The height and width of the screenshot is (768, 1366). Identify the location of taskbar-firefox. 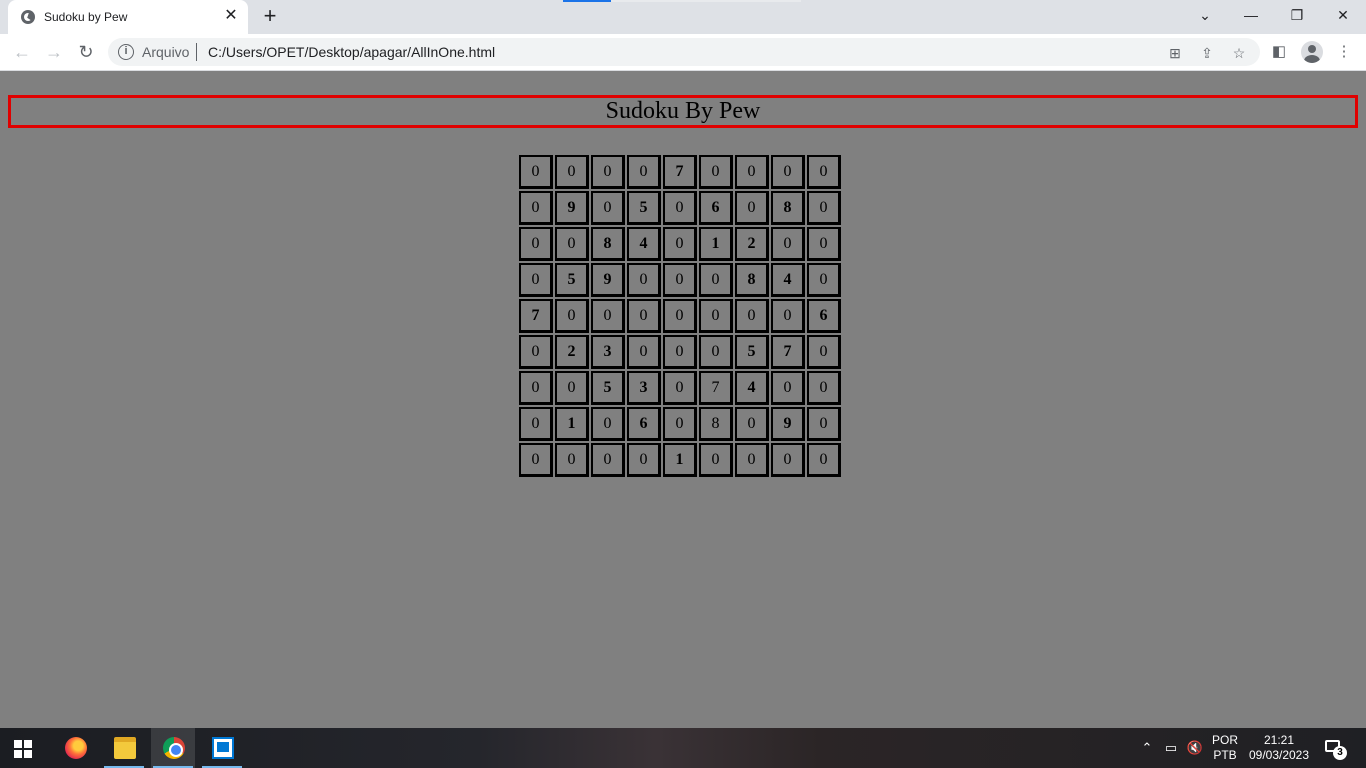
(75, 748).